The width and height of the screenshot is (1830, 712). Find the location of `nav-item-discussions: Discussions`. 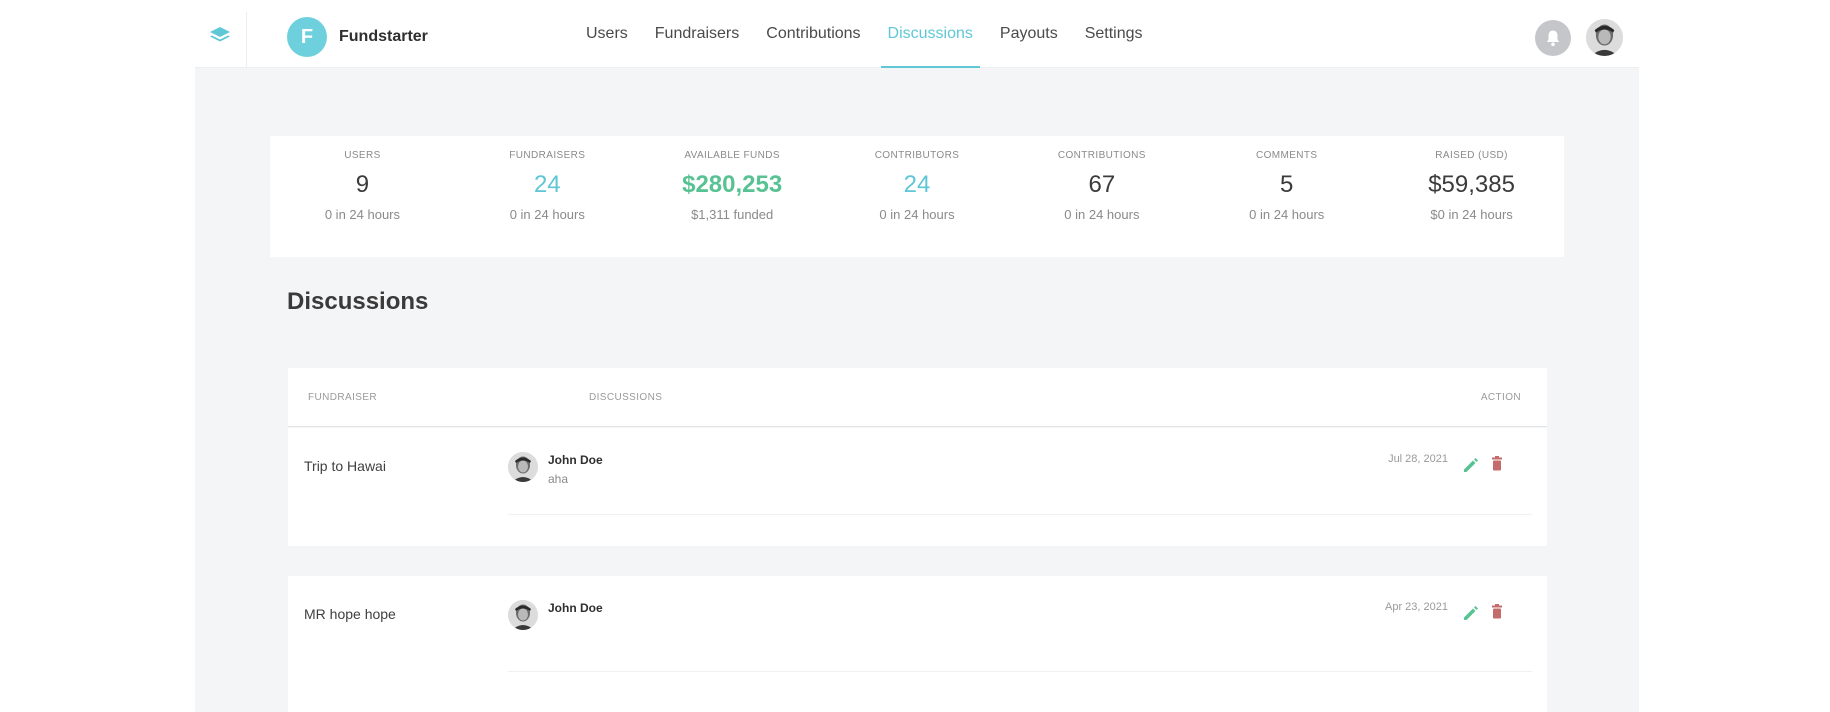

nav-item-discussions: Discussions is located at coordinates (930, 34).